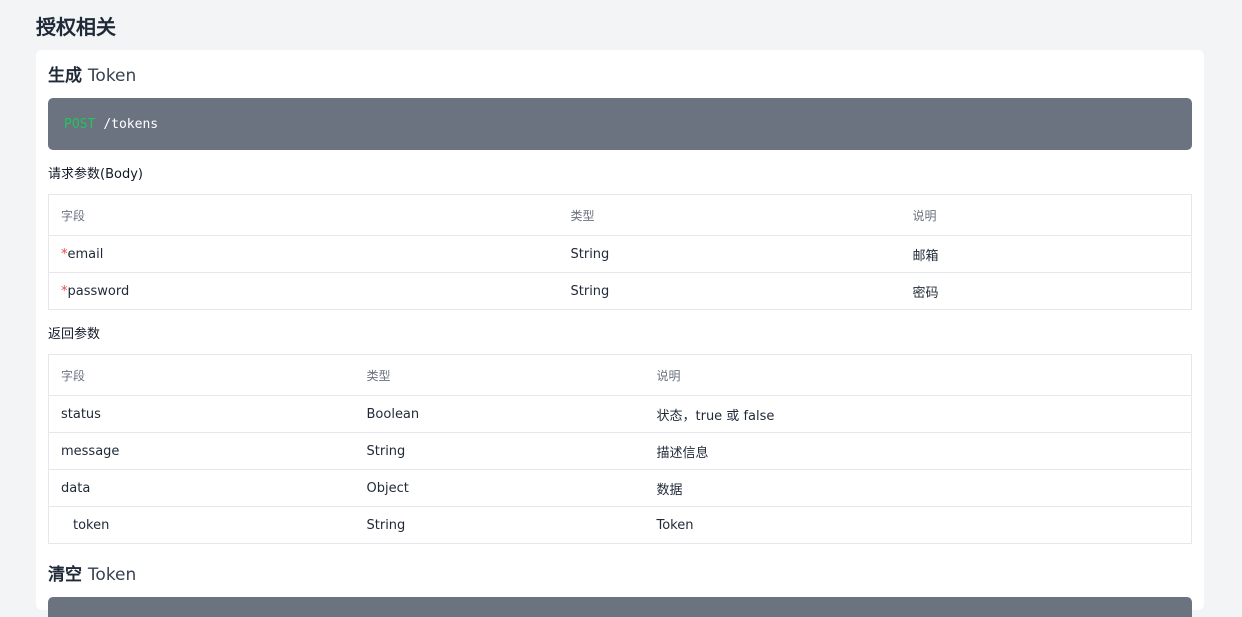 The image size is (1242, 617). I want to click on table-row: message String 描述信息, so click(620, 451).